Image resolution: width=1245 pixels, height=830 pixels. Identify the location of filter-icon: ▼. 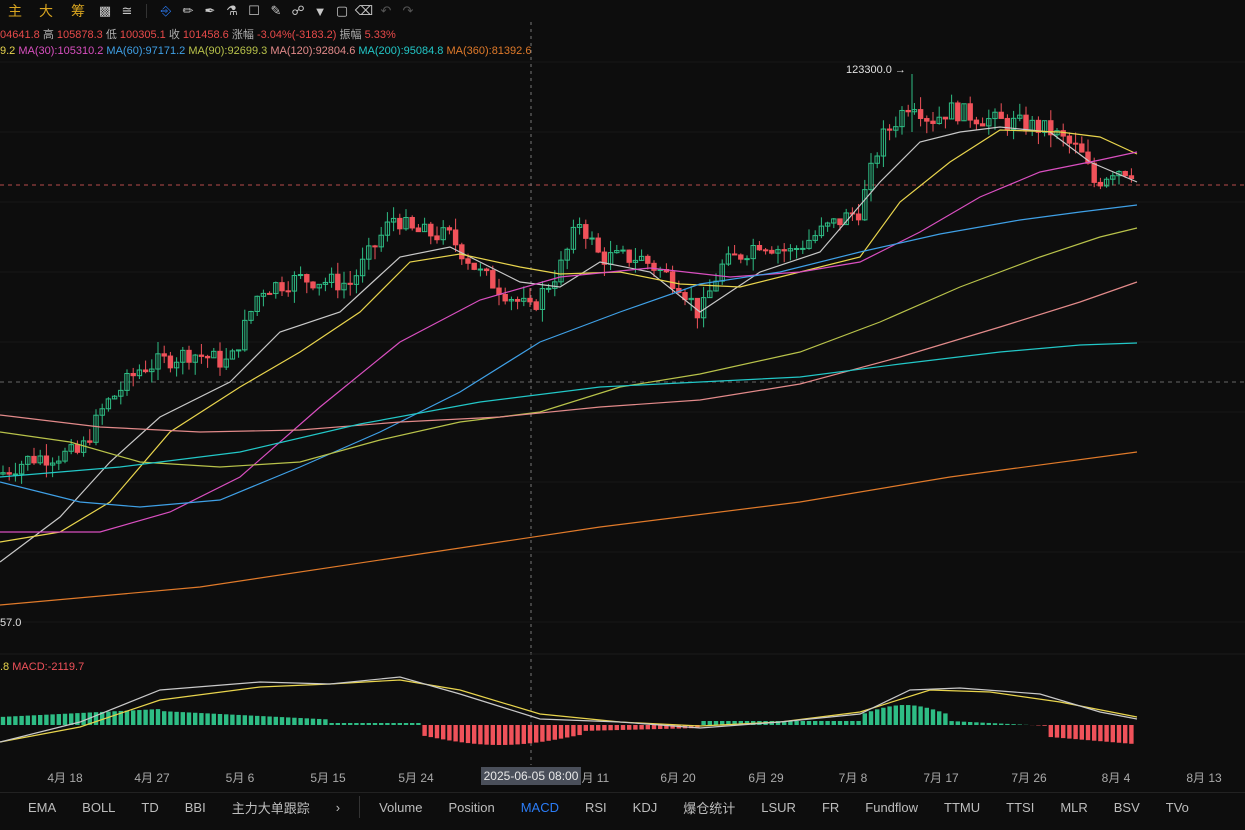
(320, 11).